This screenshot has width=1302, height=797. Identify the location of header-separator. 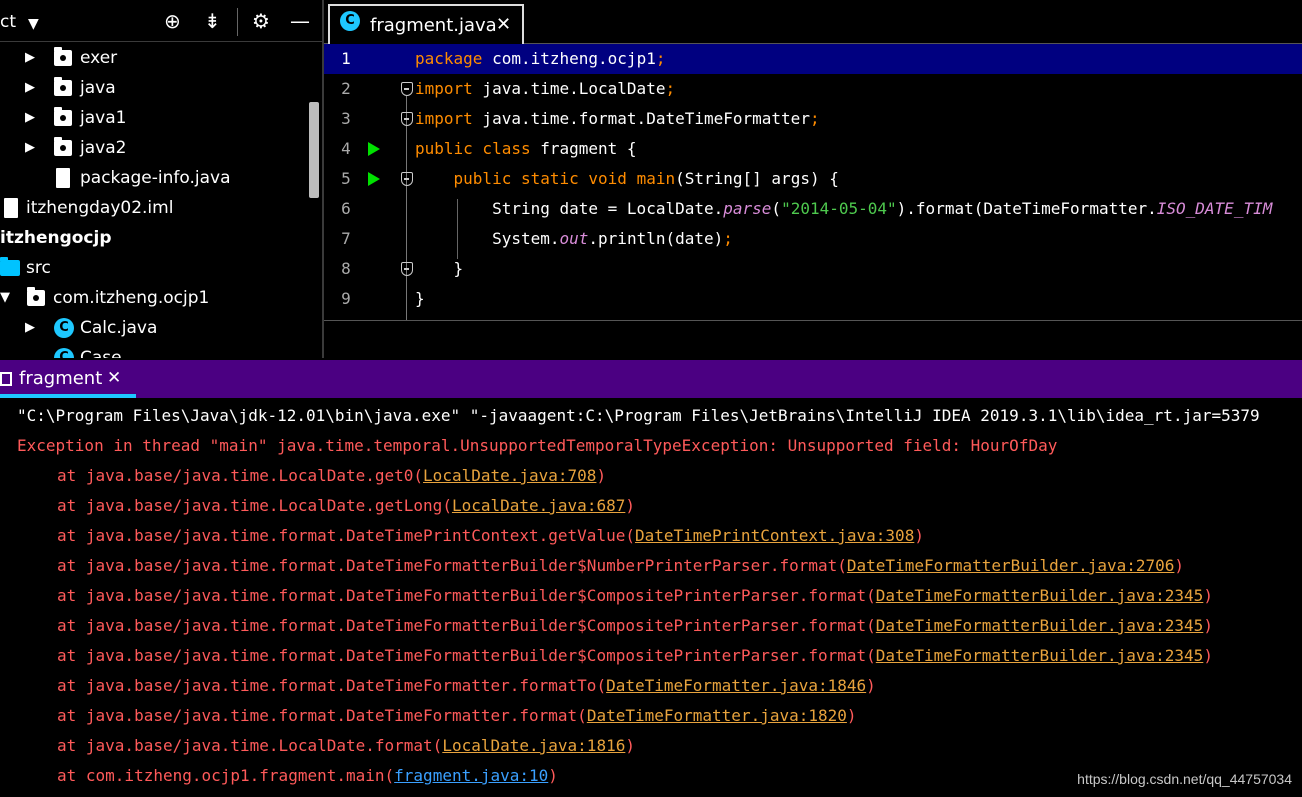
(237, 22).